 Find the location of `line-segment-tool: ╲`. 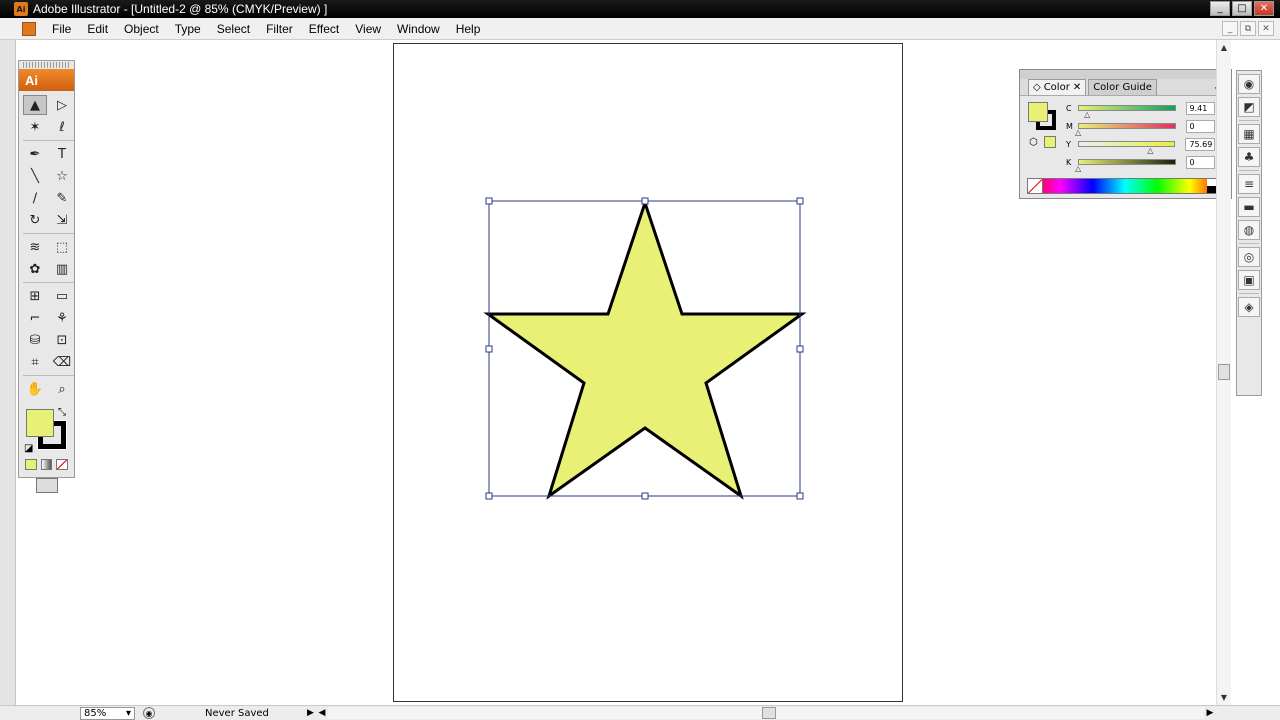

line-segment-tool: ╲ is located at coordinates (35, 176).